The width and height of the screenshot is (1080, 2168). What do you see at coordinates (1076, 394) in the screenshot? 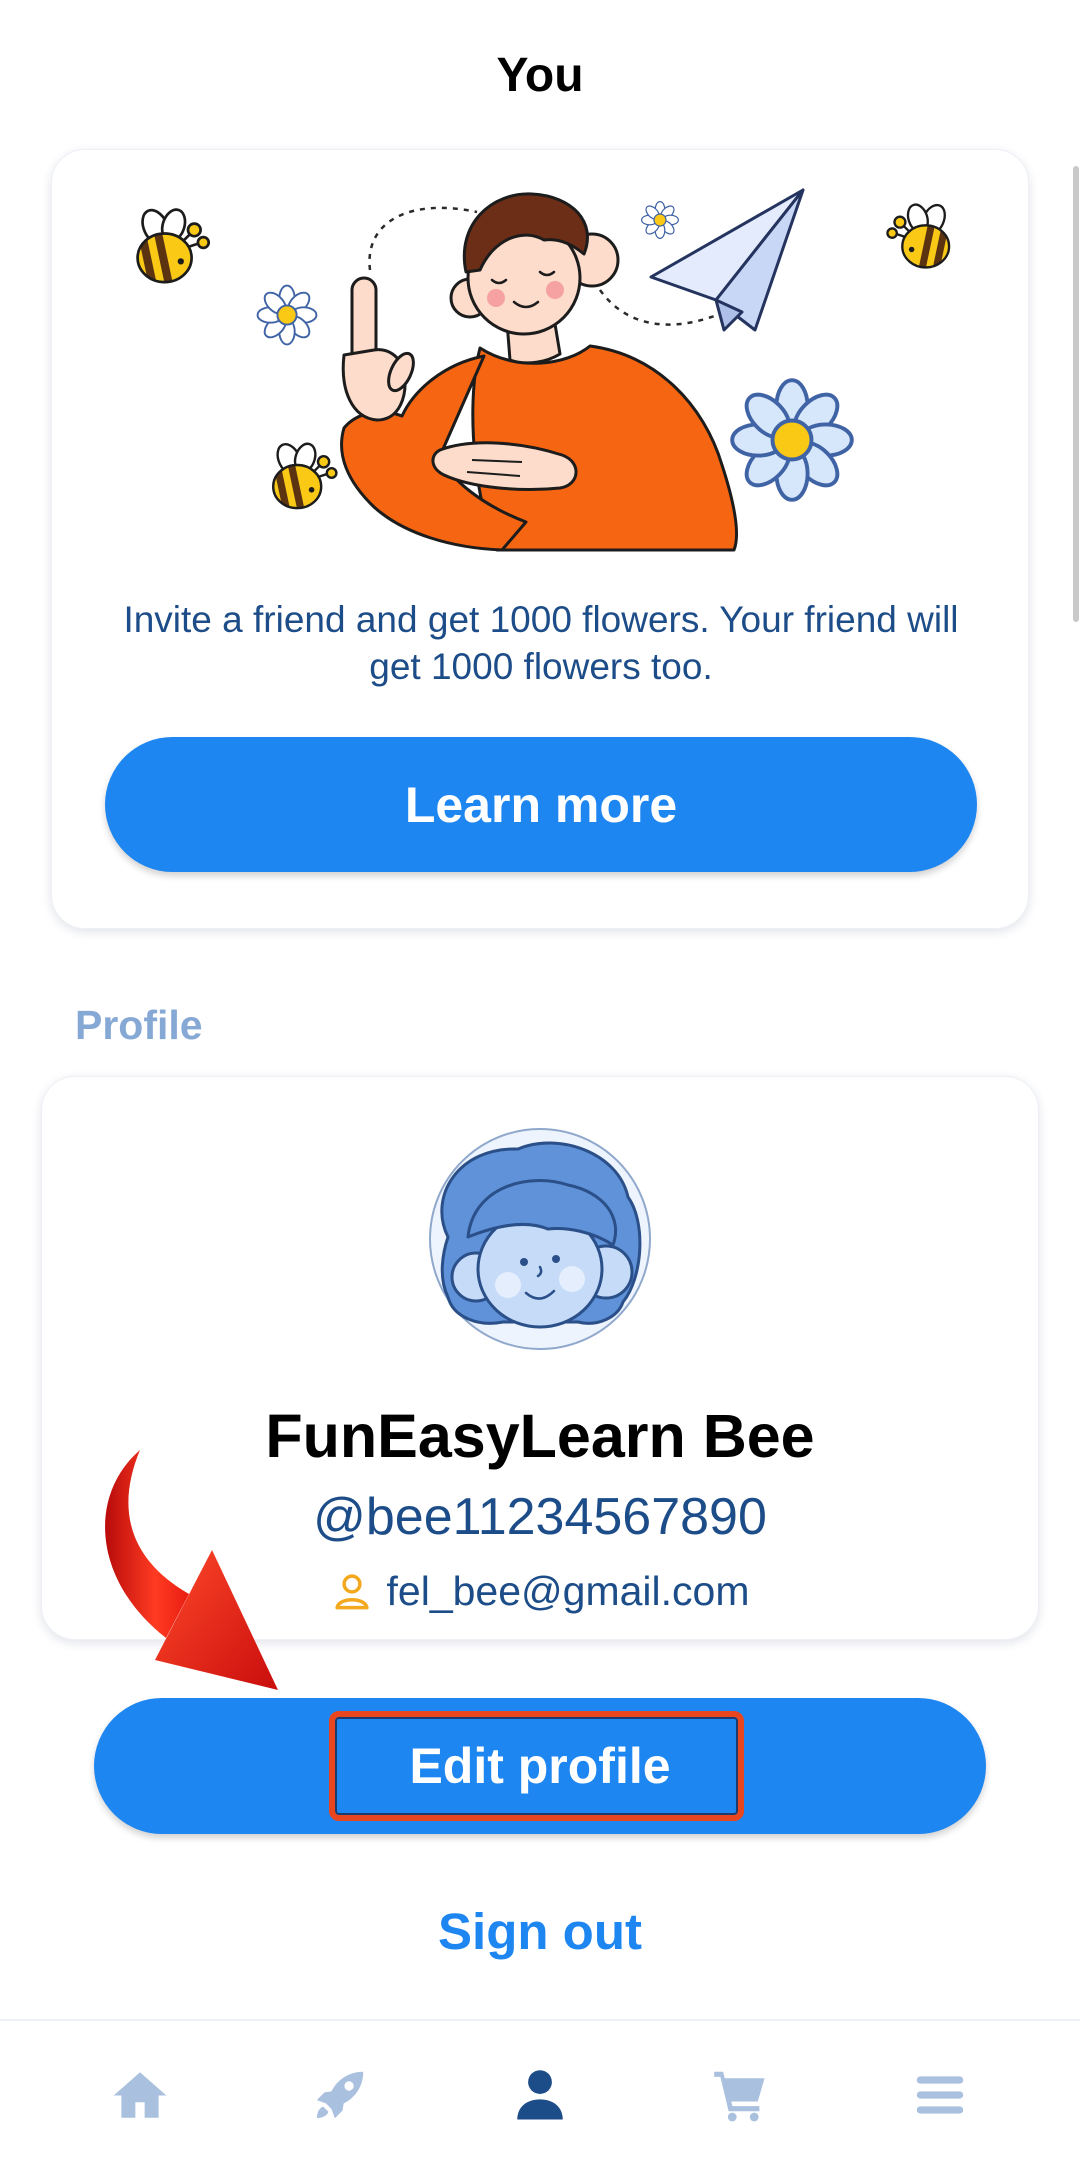
I see `scrollbar` at bounding box center [1076, 394].